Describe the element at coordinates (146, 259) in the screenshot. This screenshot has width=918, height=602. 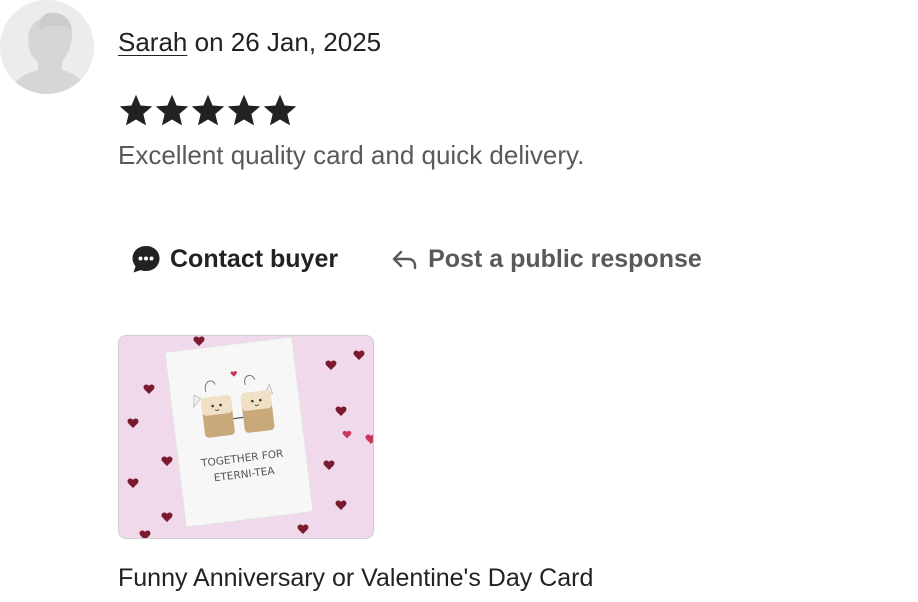
I see `chat-bubble-icon` at that location.